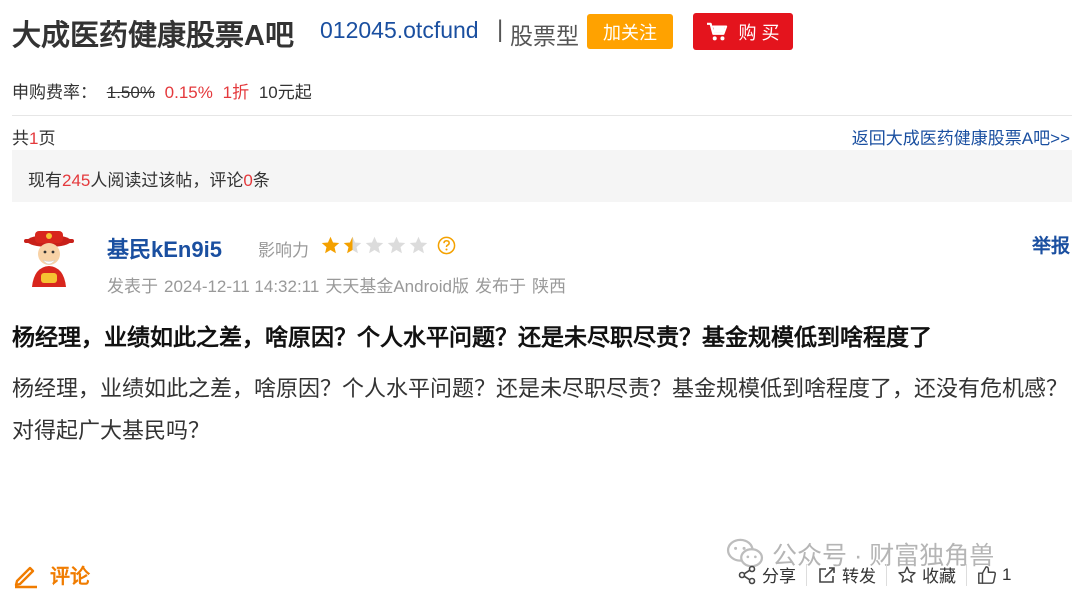  I want to click on star-outline-icon, so click(907, 574).